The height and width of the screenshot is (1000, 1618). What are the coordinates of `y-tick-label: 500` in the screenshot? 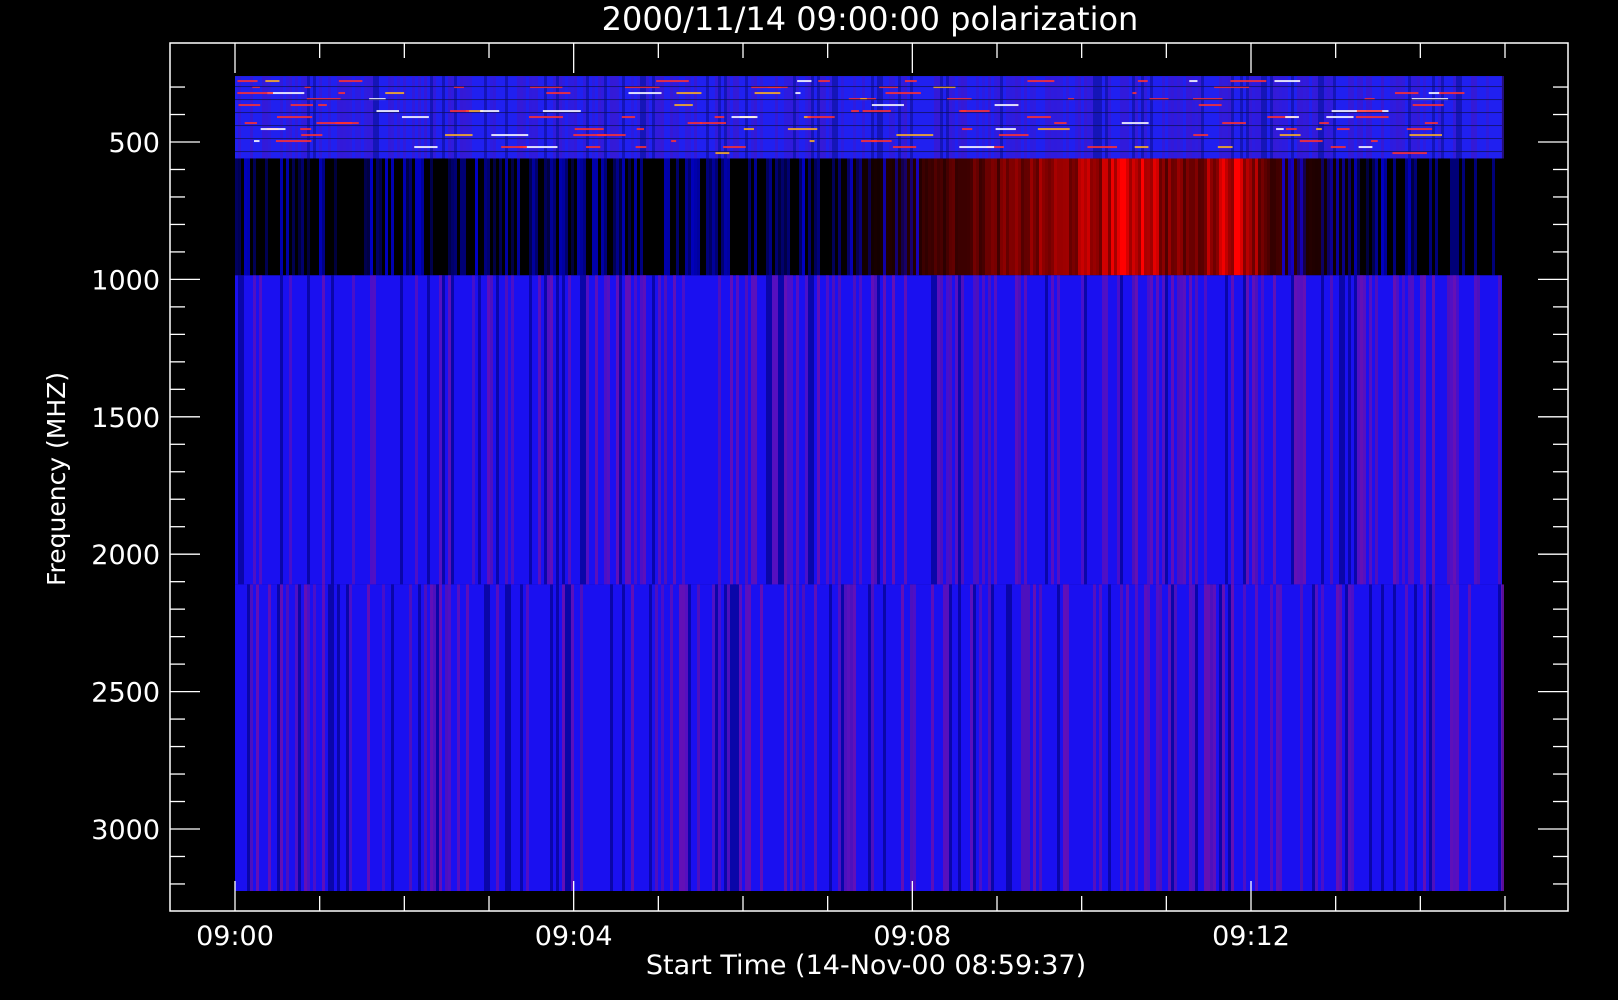 It's located at (134, 143).